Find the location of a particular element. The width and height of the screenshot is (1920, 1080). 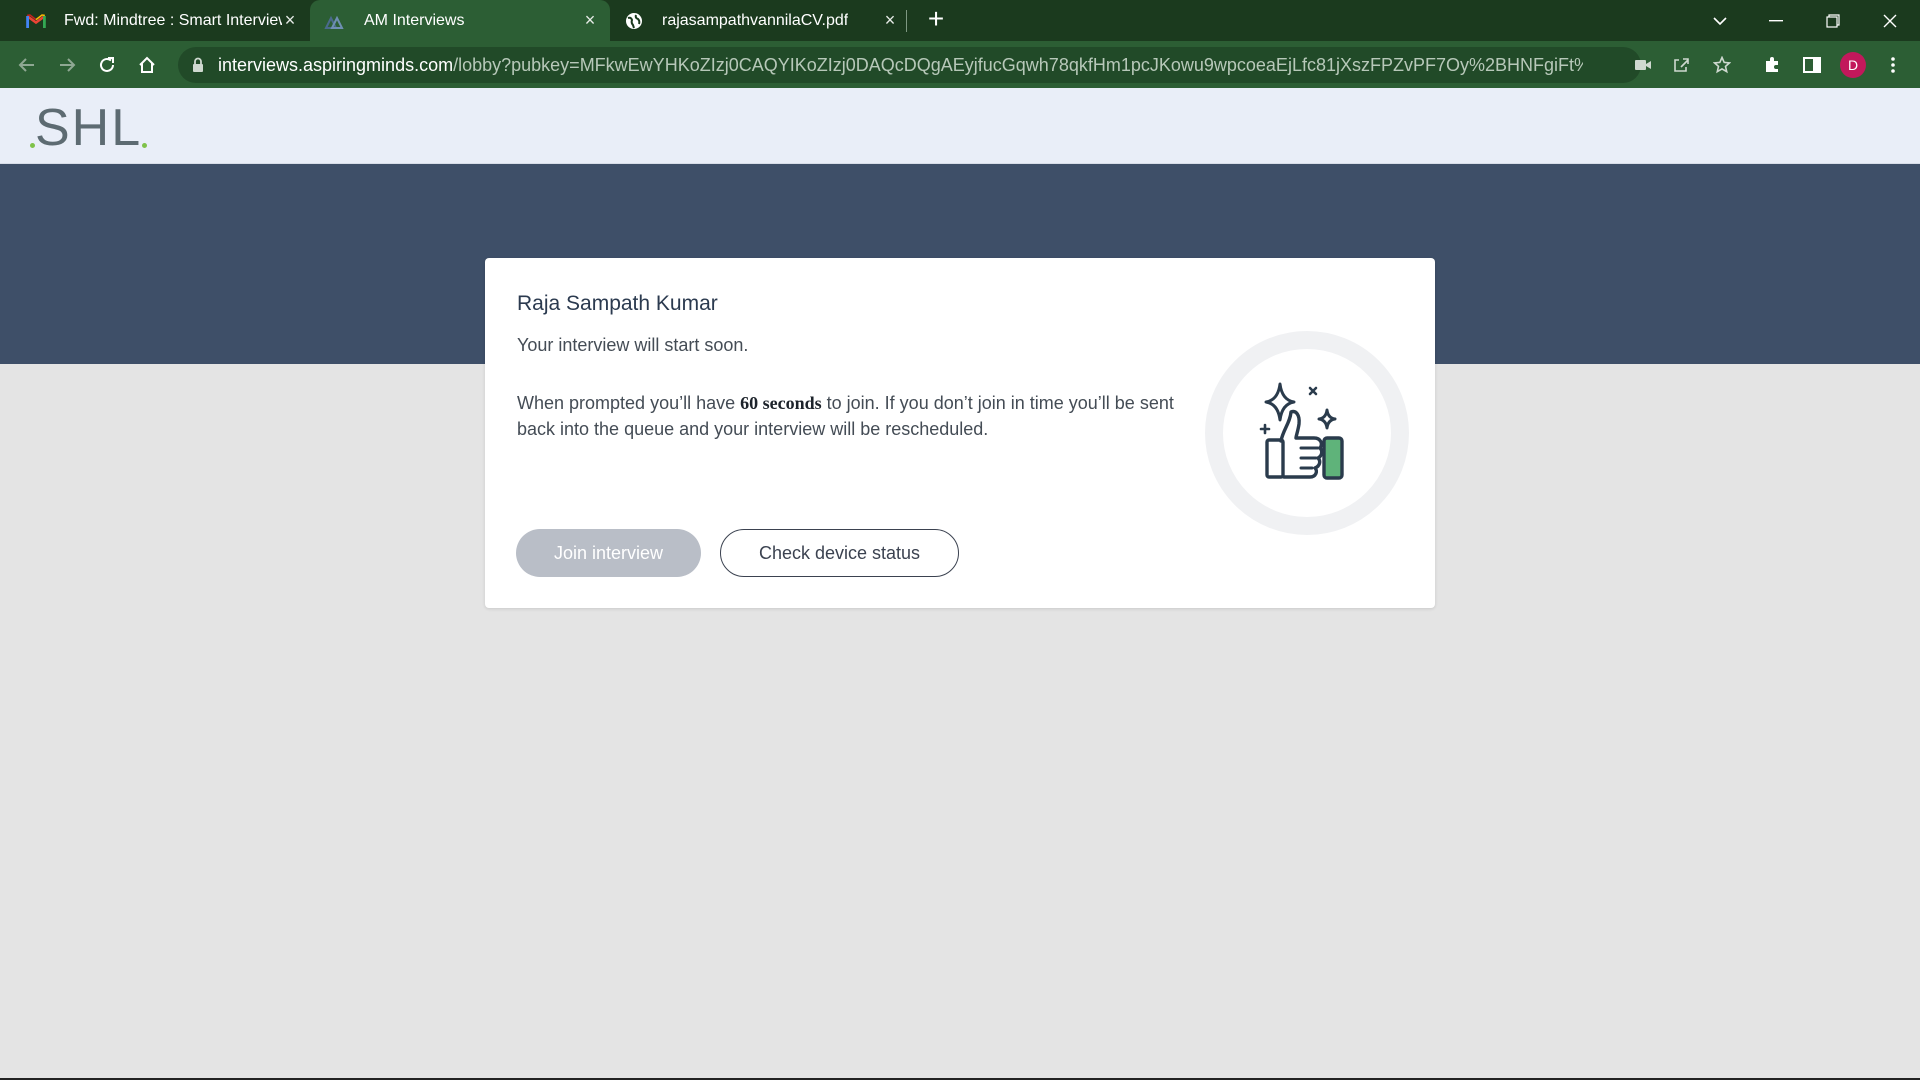

tab-pdf: rajasampathvannilaCV.pdf × is located at coordinates (760, 20).